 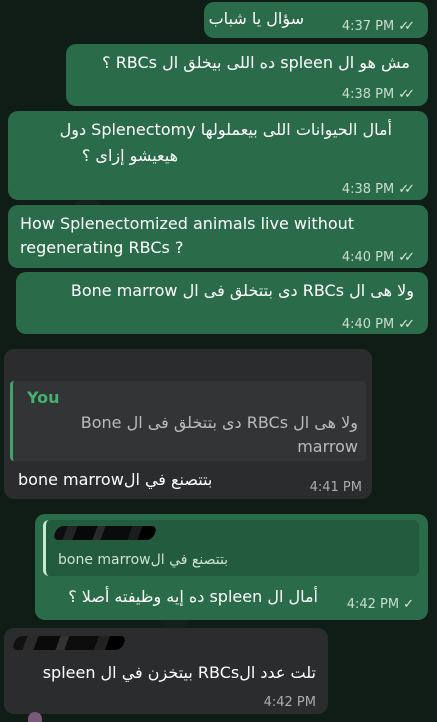 I want to click on message-meta: 4:41 PM, so click(x=336, y=488).